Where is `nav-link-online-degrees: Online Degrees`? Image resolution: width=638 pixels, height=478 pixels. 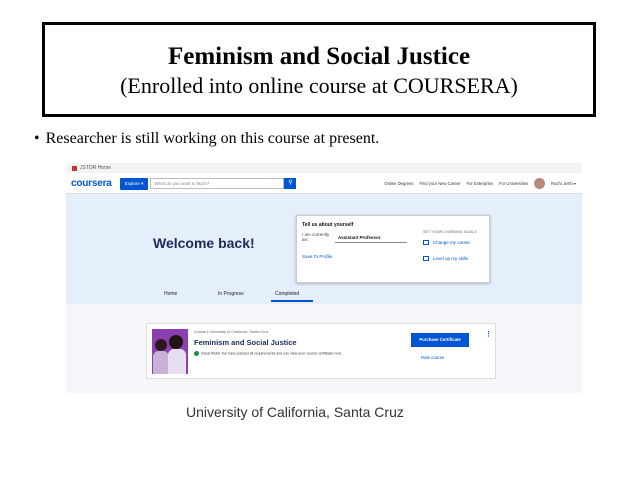 nav-link-online-degrees: Online Degrees is located at coordinates (398, 183).